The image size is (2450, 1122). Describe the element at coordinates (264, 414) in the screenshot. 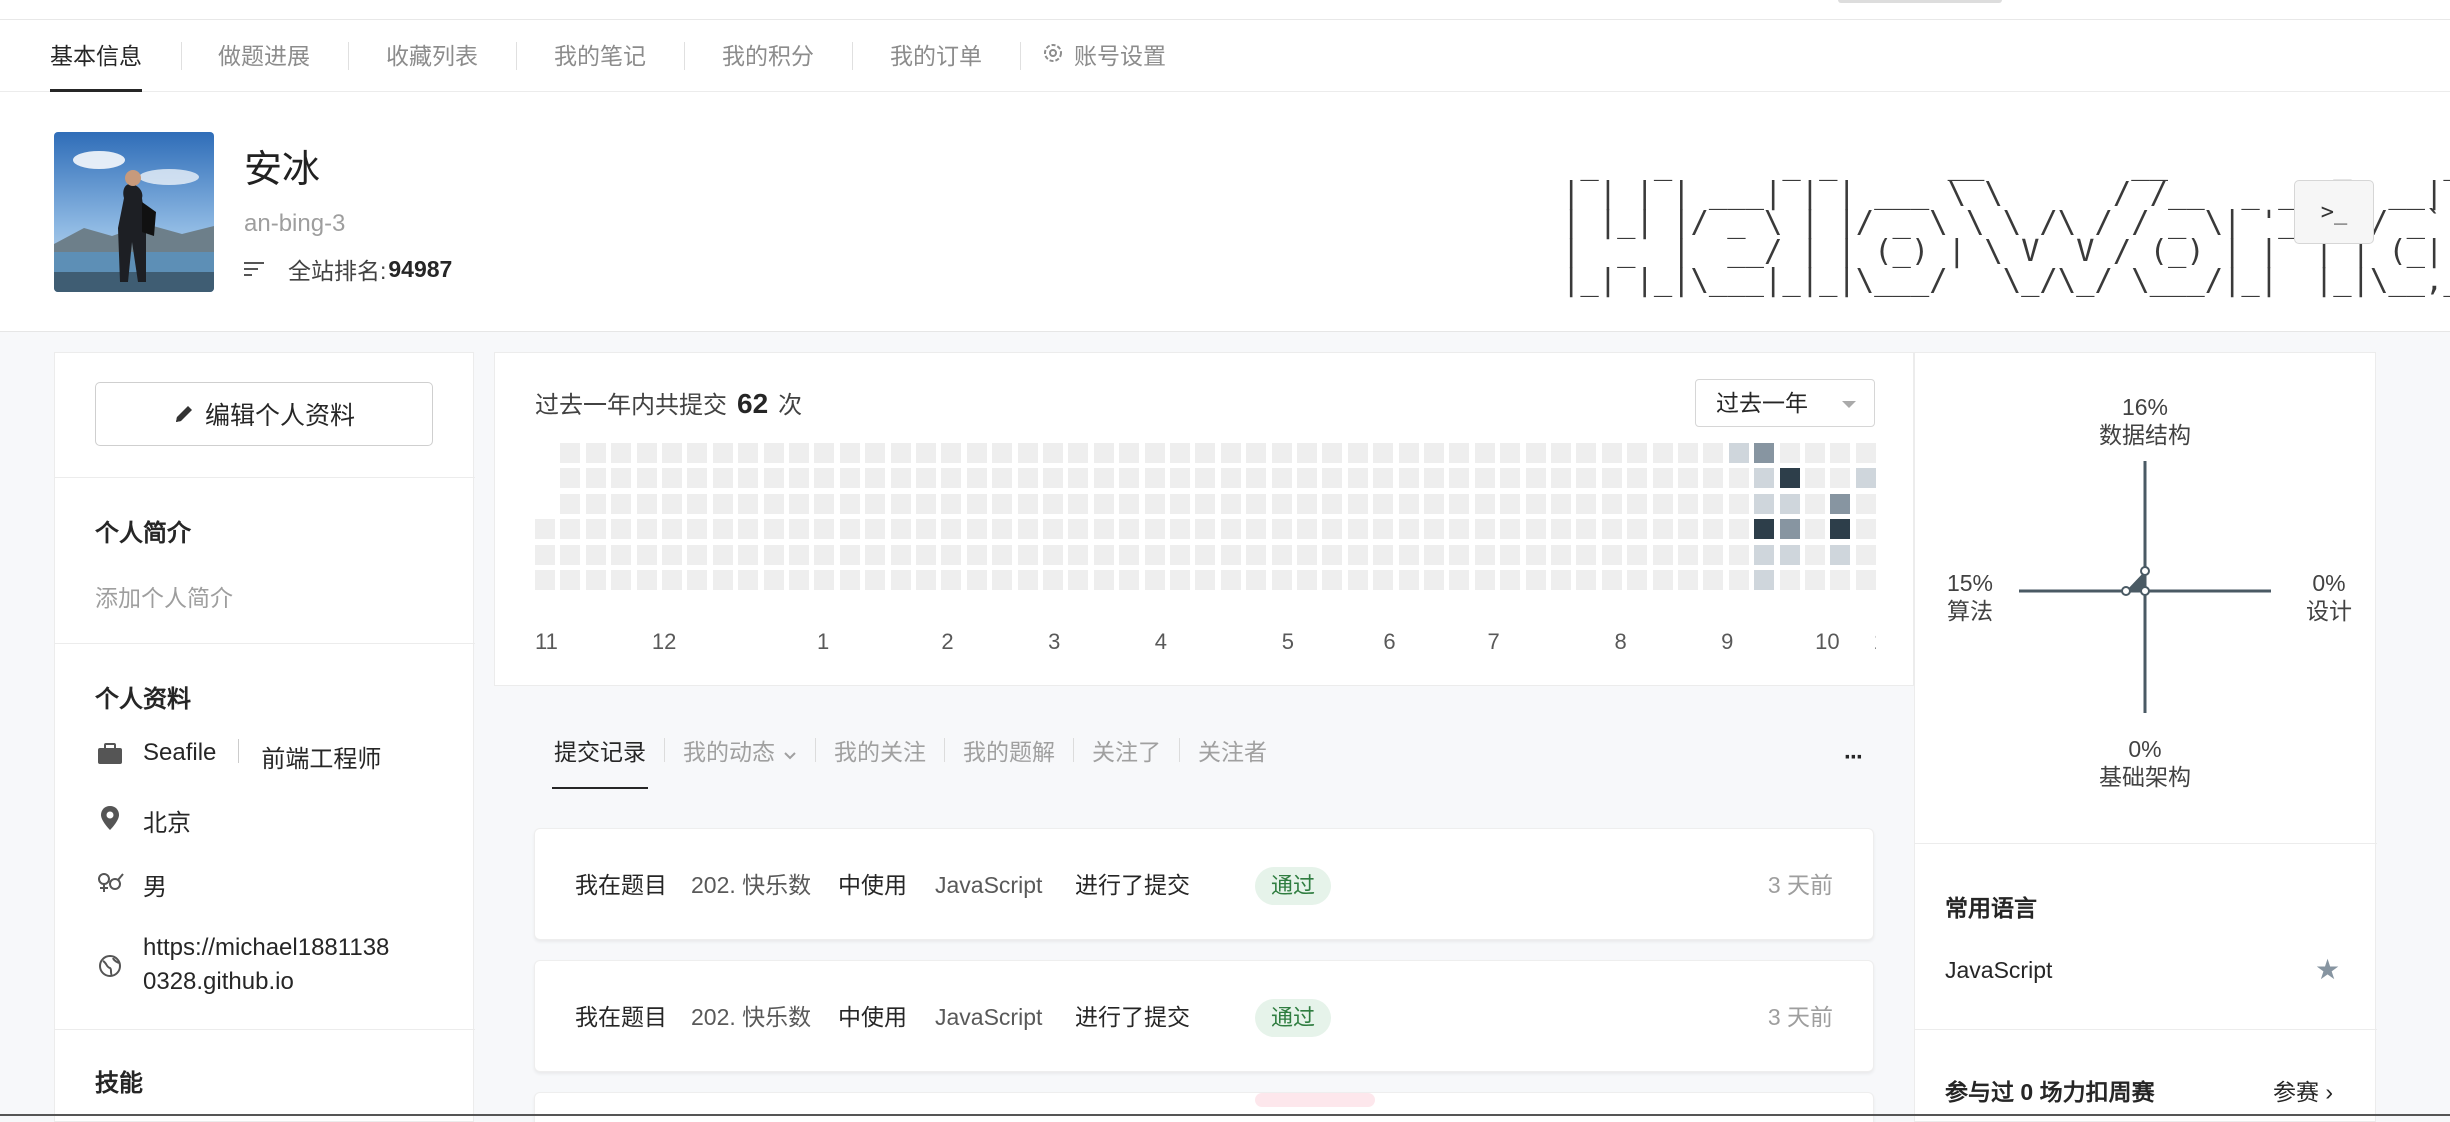

I see `edit-profile-button: 编辑个人资料` at that location.